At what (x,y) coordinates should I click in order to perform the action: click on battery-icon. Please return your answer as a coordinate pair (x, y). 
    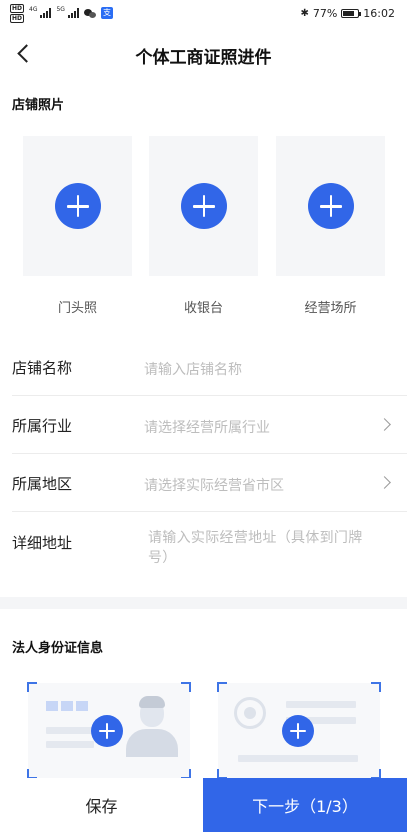
    Looking at the image, I should click on (351, 13).